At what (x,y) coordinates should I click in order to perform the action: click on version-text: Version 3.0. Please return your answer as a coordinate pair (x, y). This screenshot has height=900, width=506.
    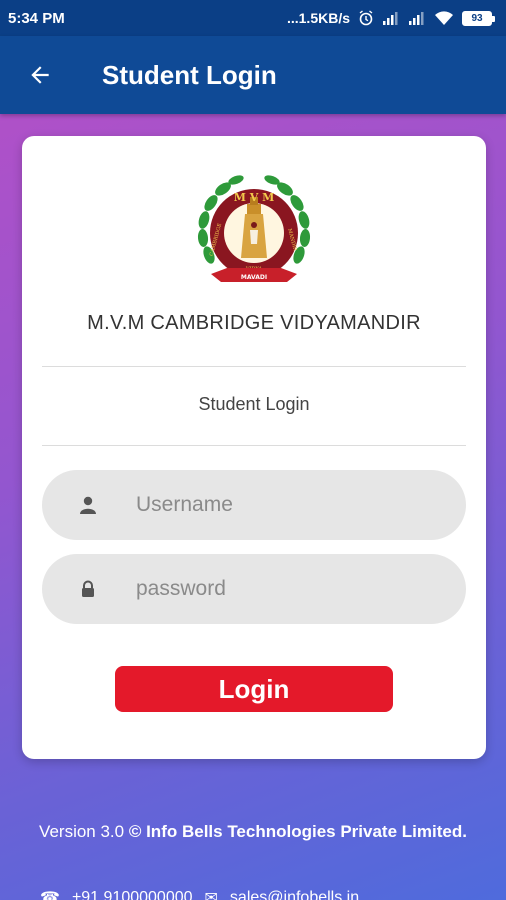
    Looking at the image, I should click on (84, 831).